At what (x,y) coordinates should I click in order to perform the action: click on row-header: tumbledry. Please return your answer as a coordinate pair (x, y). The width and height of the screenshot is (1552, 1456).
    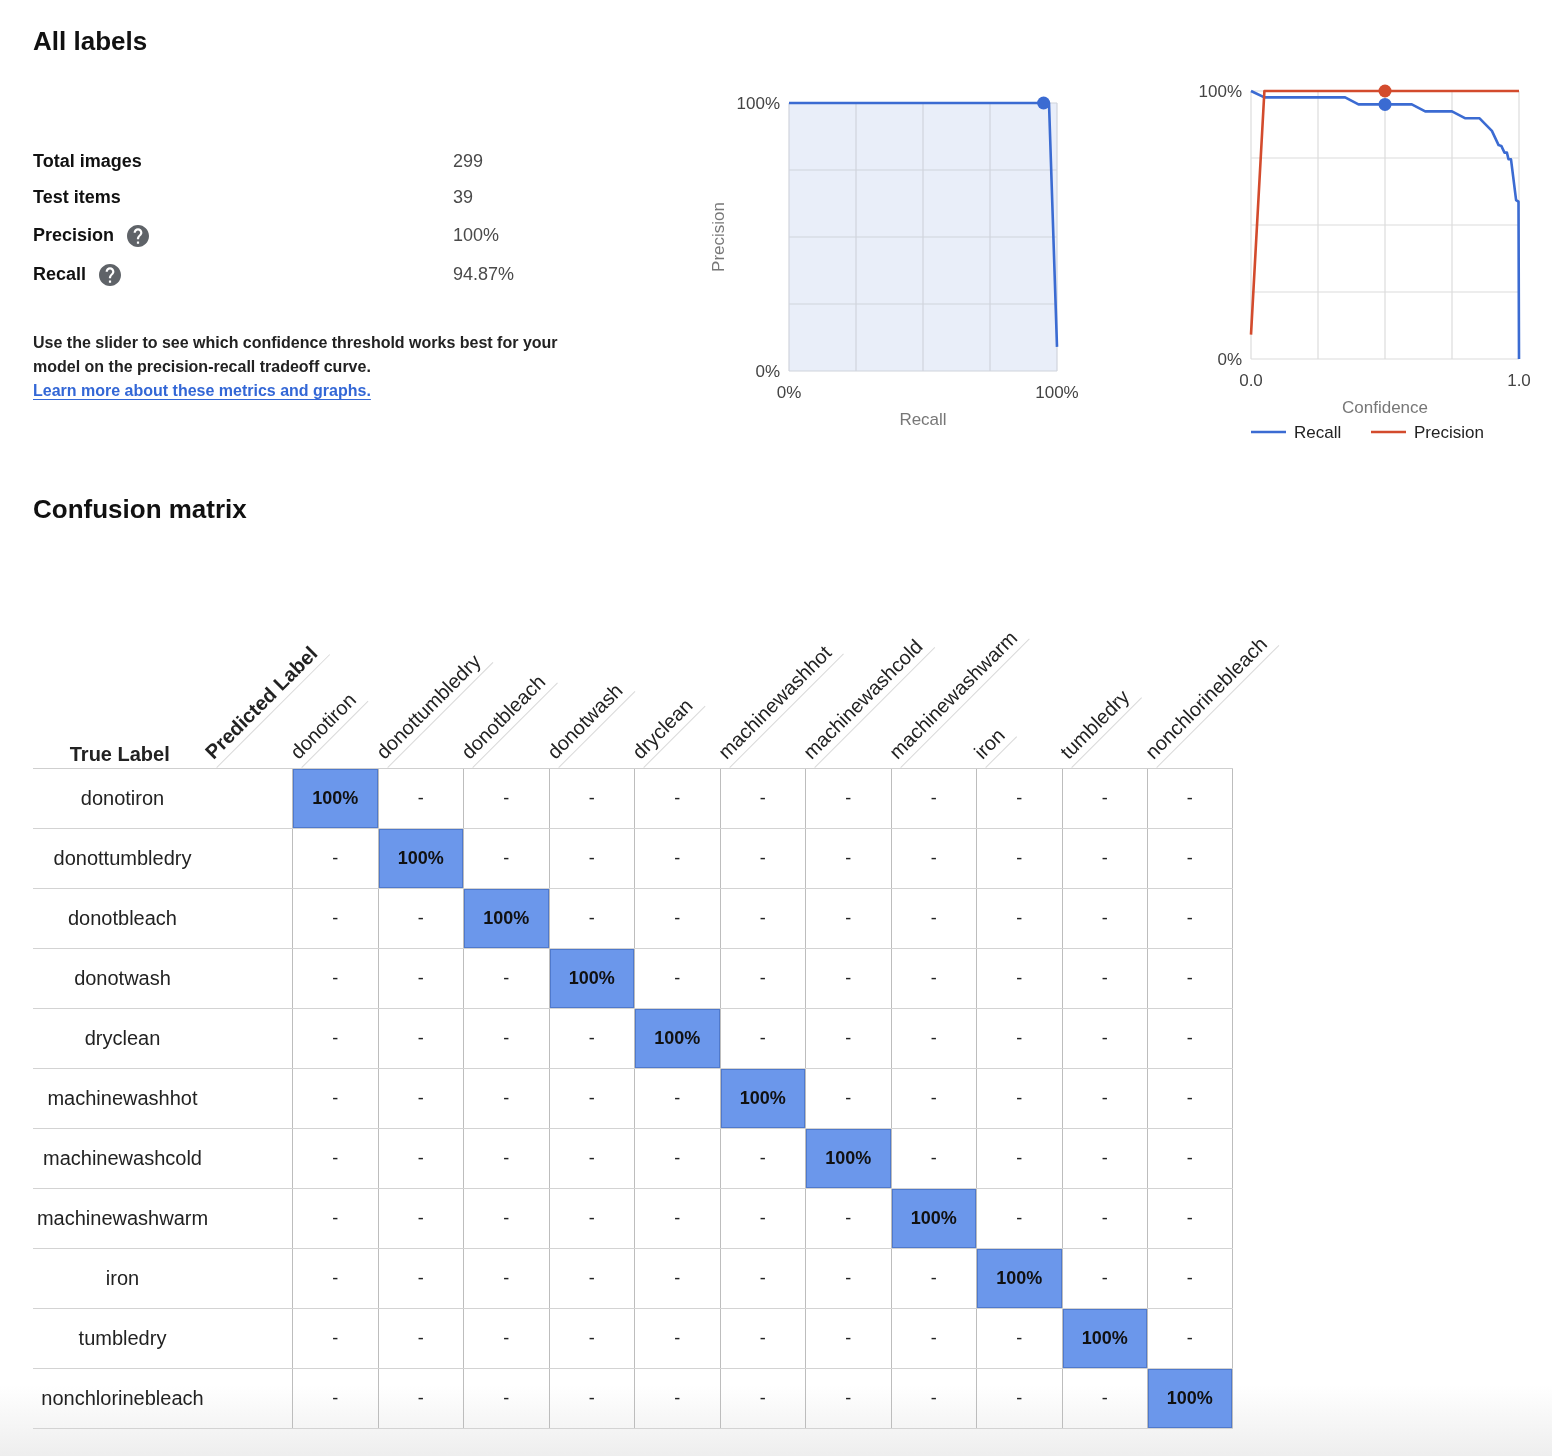
    Looking at the image, I should click on (122, 1338).